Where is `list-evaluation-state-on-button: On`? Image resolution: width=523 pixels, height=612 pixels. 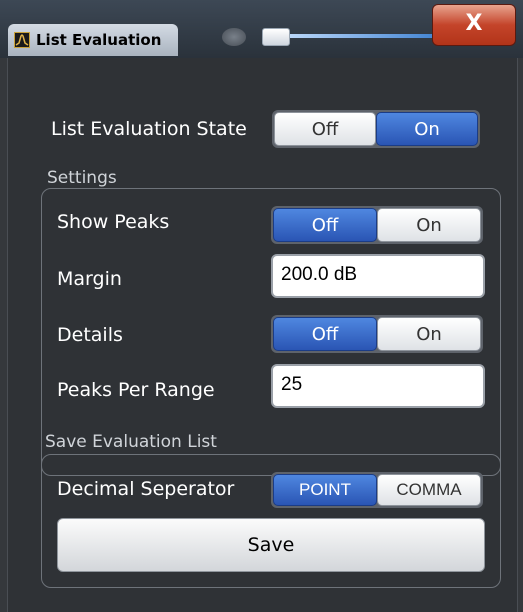 list-evaluation-state-on-button: On is located at coordinates (427, 129).